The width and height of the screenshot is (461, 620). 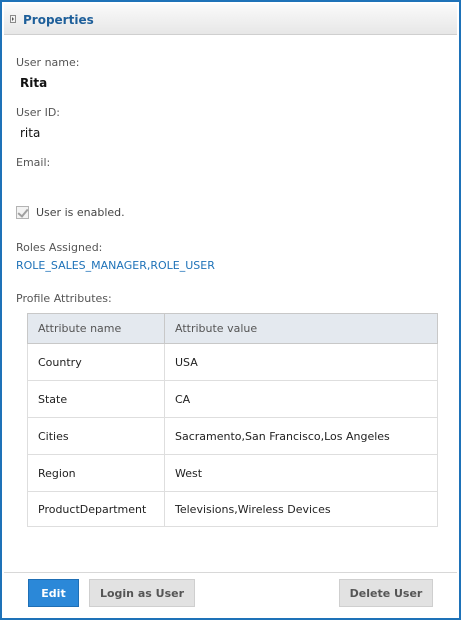 What do you see at coordinates (96, 473) in the screenshot?
I see `attribute-name-cell: Region` at bounding box center [96, 473].